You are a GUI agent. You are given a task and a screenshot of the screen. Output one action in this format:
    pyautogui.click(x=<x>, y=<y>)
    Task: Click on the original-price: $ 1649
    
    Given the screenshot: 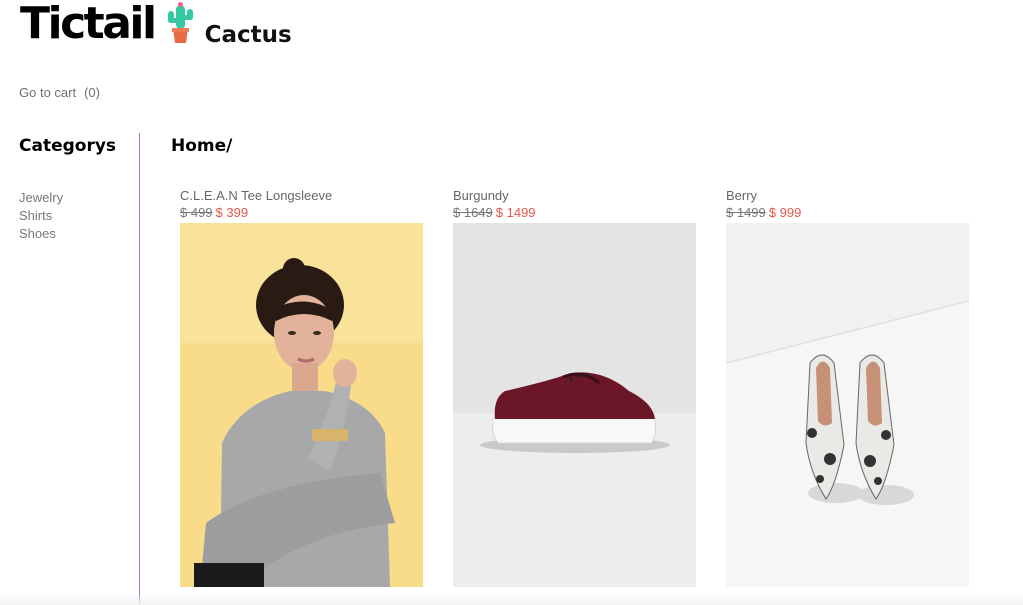 What is the action you would take?
    pyautogui.click(x=473, y=212)
    